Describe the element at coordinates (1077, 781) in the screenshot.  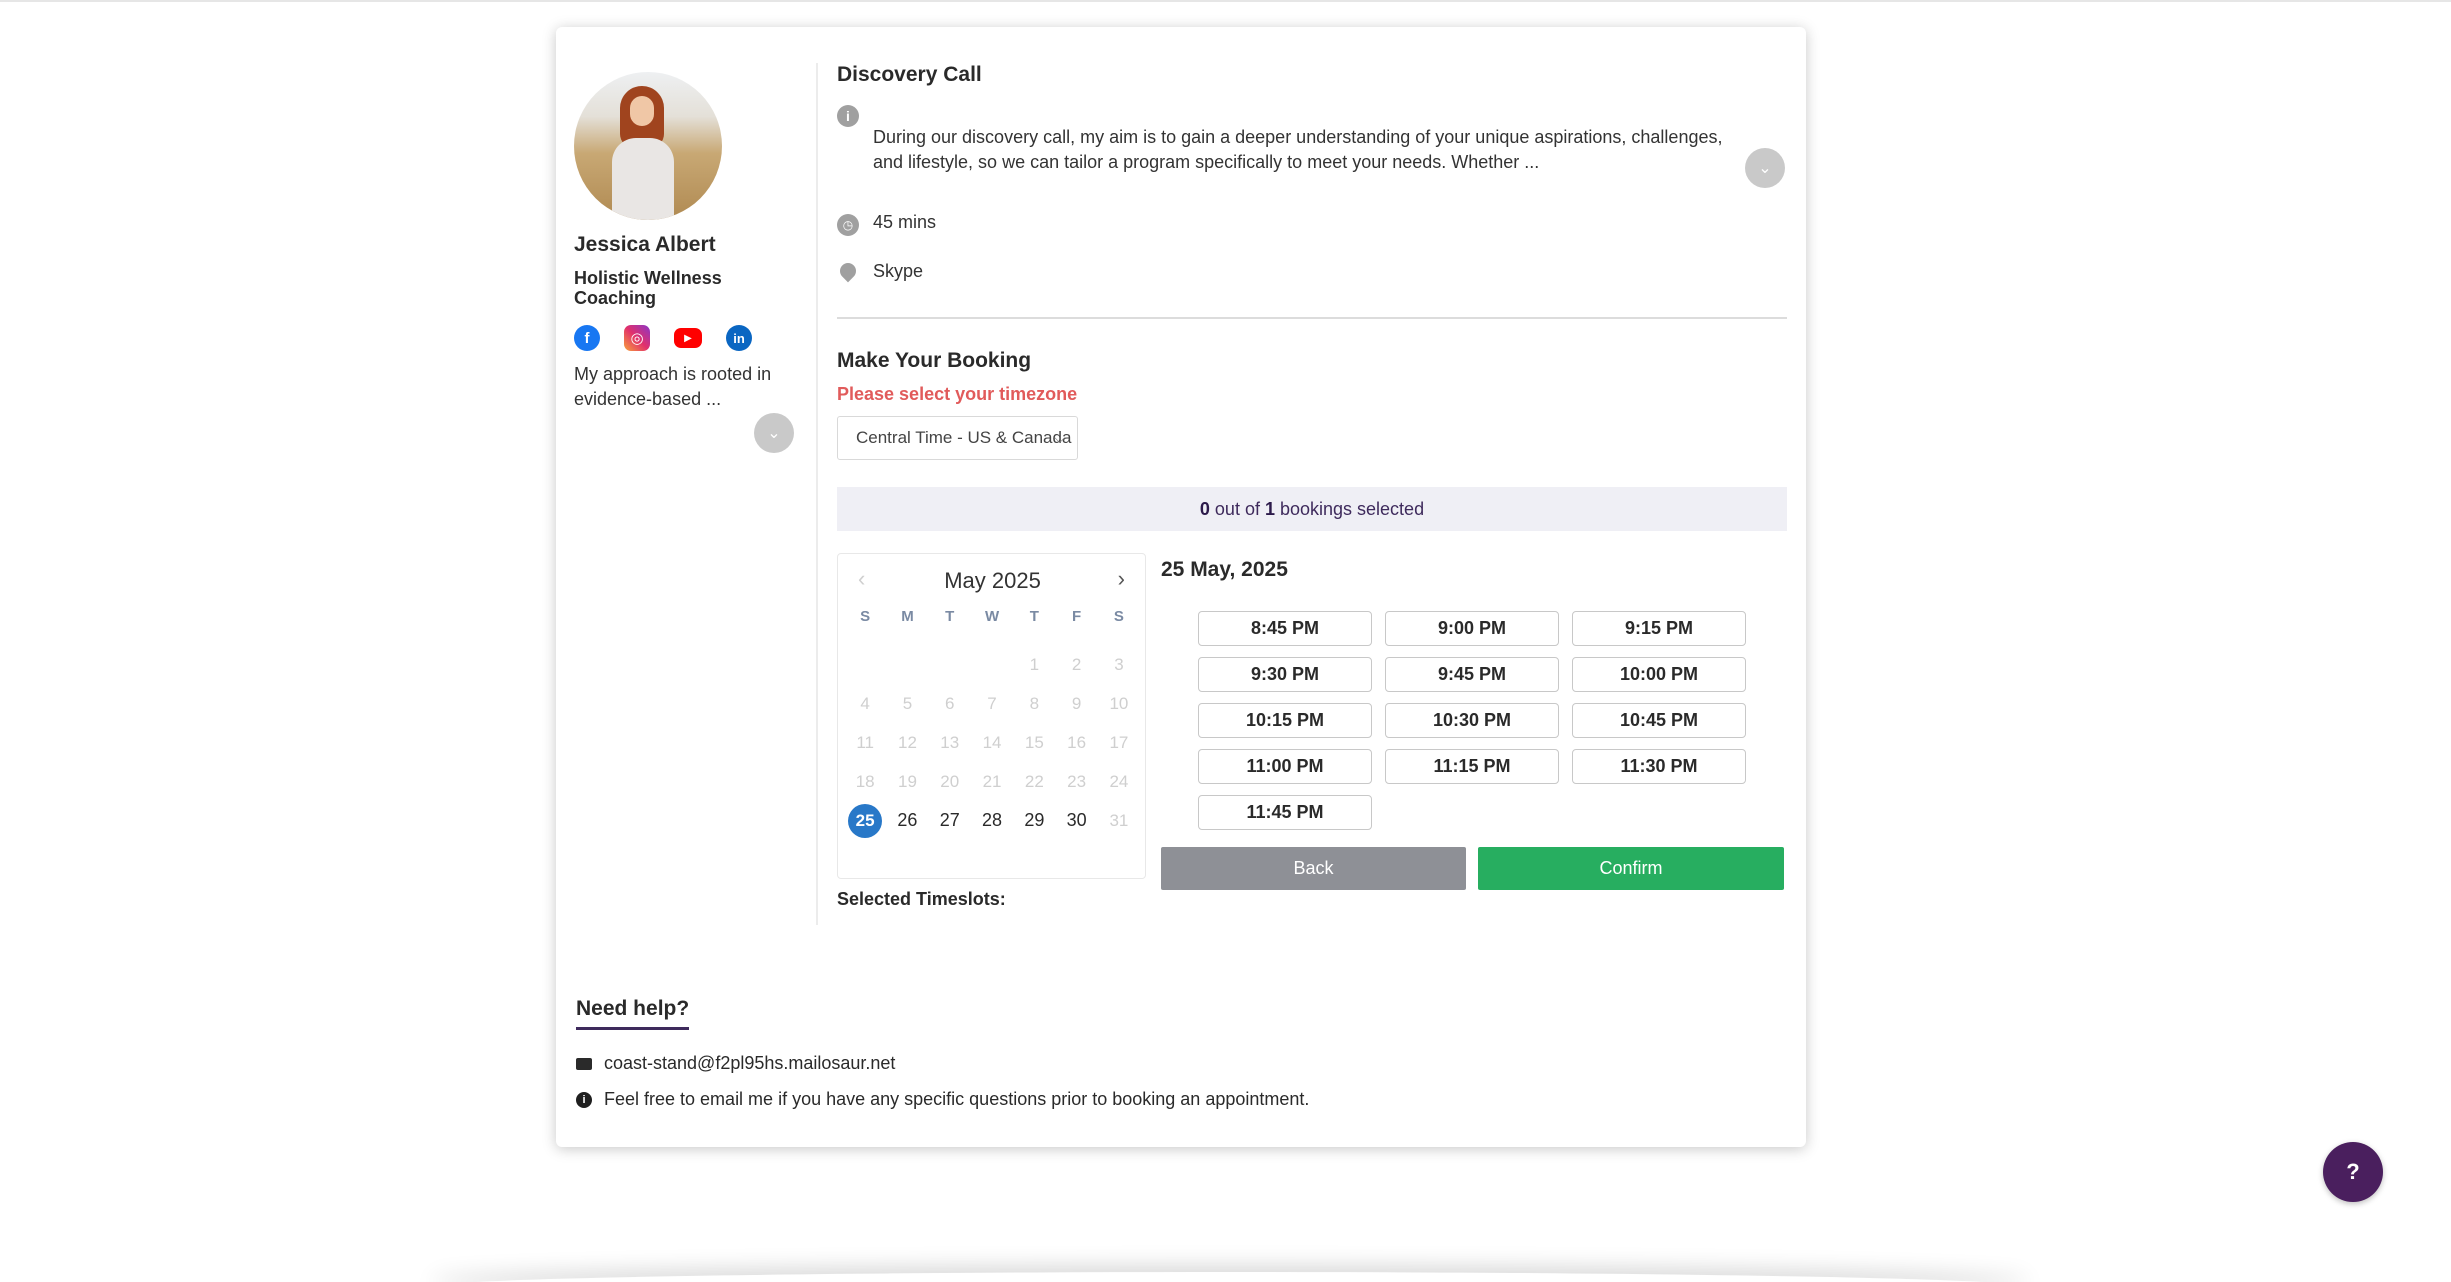
I see `calendar-day-disabled: 23` at that location.